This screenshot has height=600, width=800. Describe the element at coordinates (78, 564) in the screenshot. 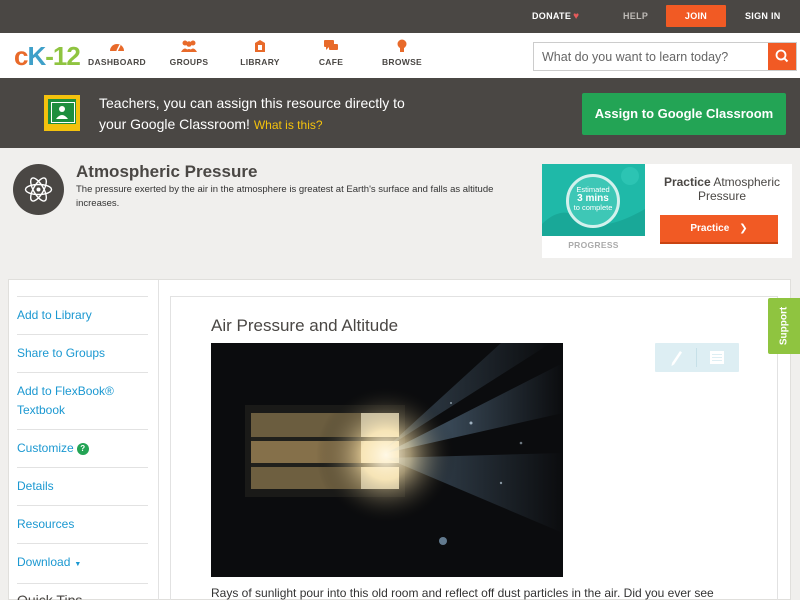

I see `caret-down-icon: ▼` at that location.